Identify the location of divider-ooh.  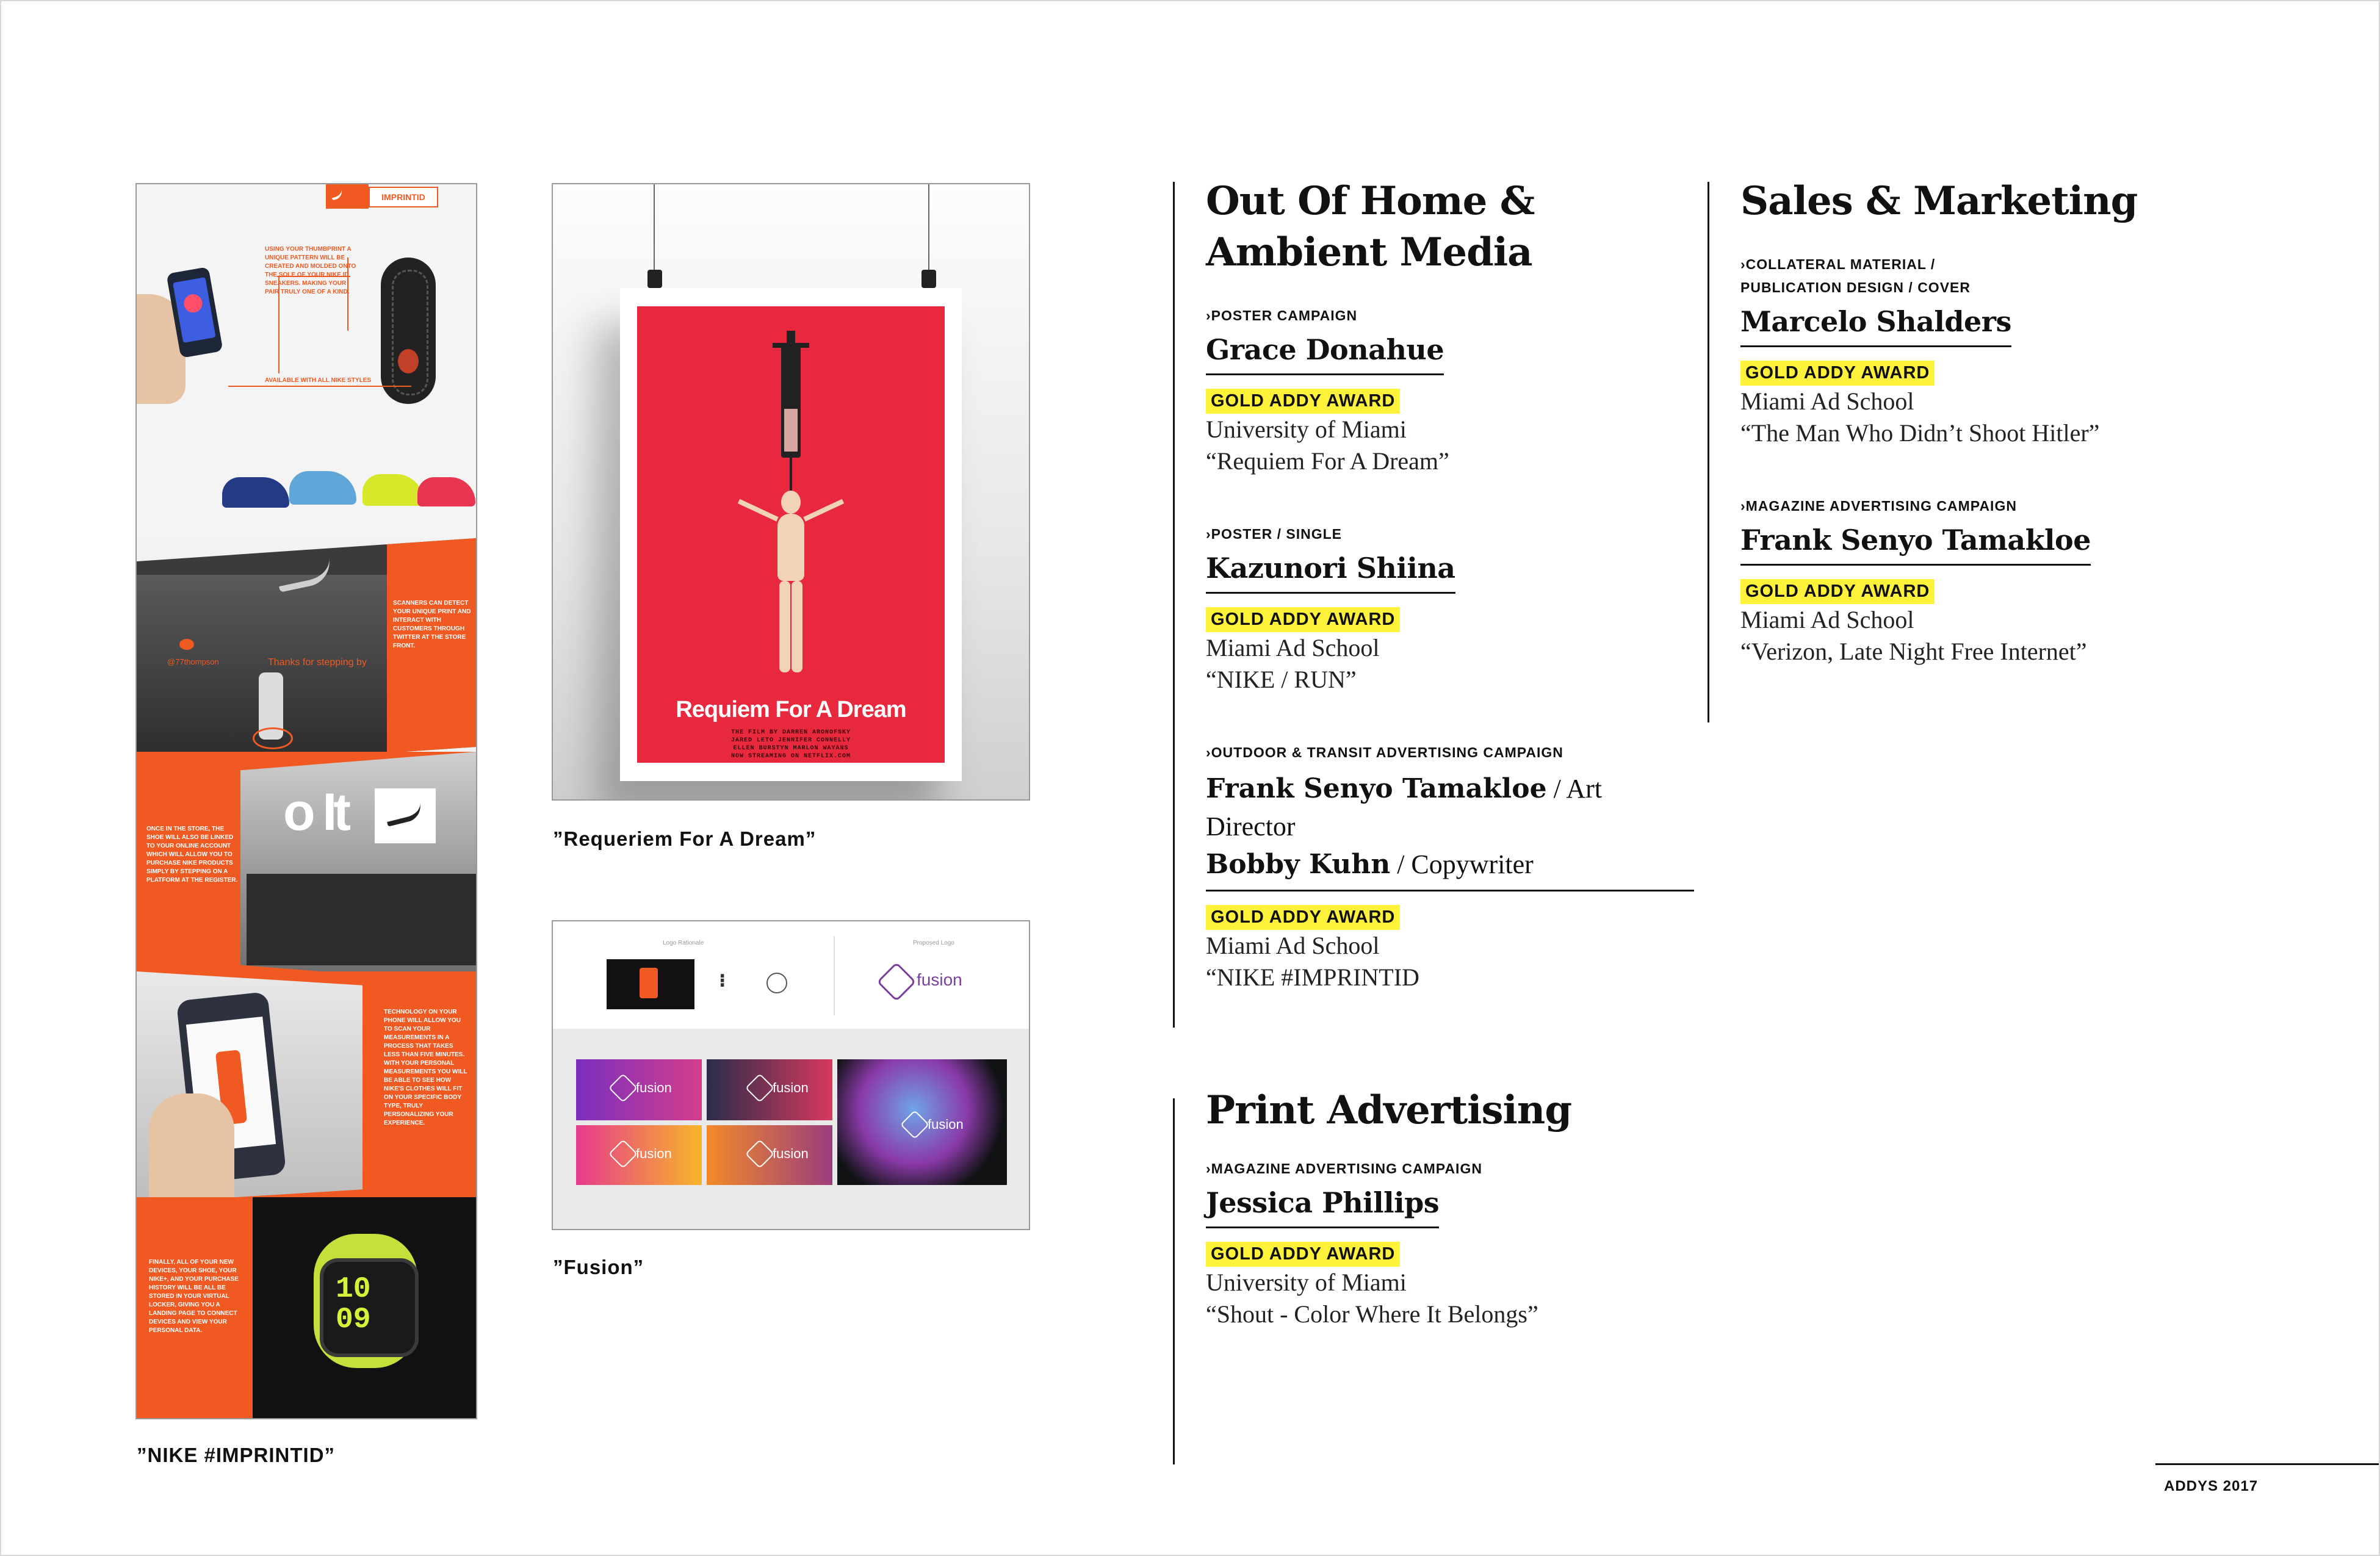
(1174, 605).